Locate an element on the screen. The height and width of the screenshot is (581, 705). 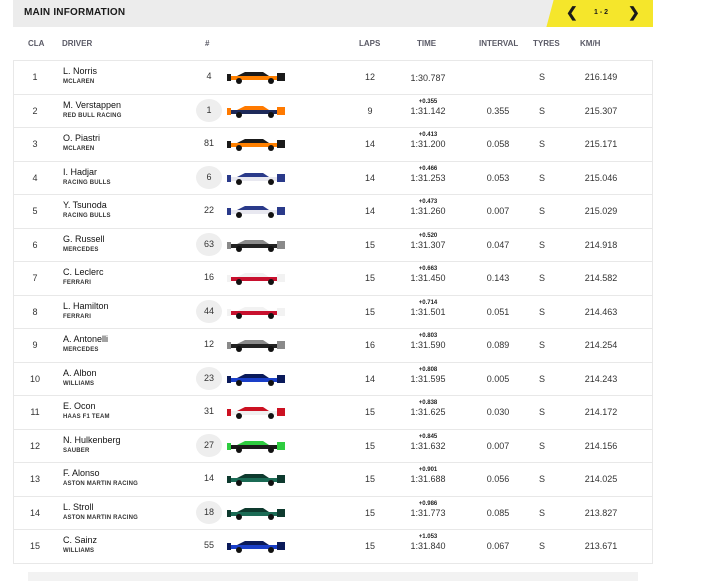
gap-value: +0.520 is located at coordinates (428, 235).